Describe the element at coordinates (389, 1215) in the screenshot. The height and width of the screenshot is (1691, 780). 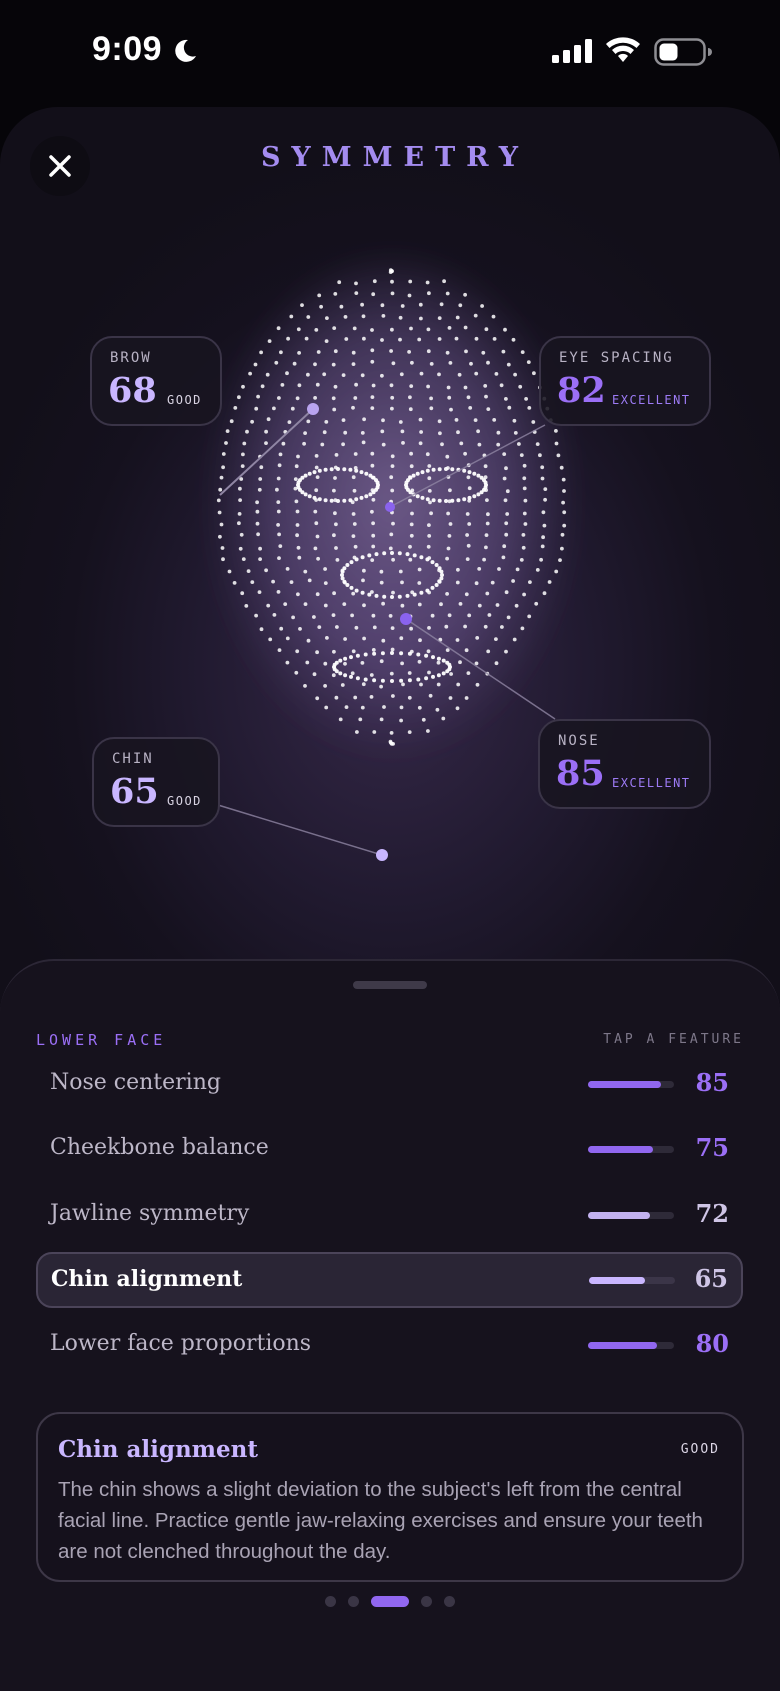
I see `feature-row-jawline-symmetry: Jawline symmetry 72` at that location.